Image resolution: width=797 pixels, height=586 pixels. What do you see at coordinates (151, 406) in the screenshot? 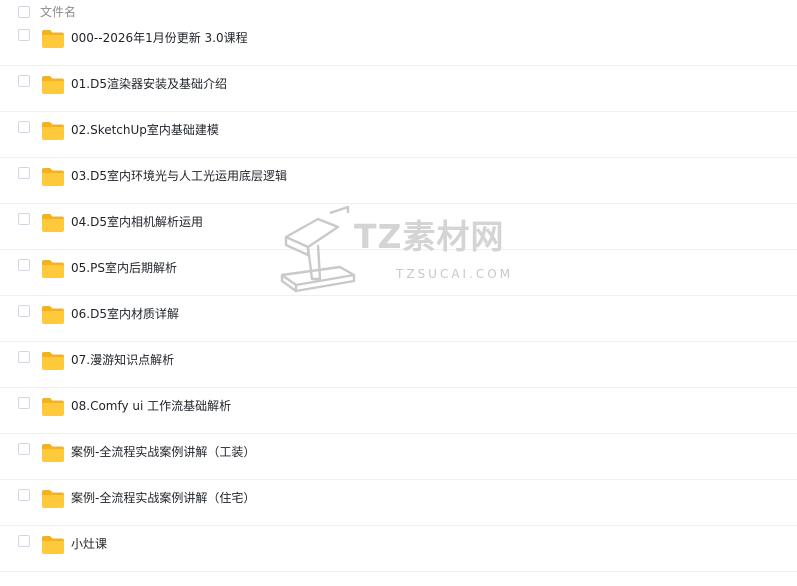
I see `file-name: 08.Comfy ui 工作流基础解析` at bounding box center [151, 406].